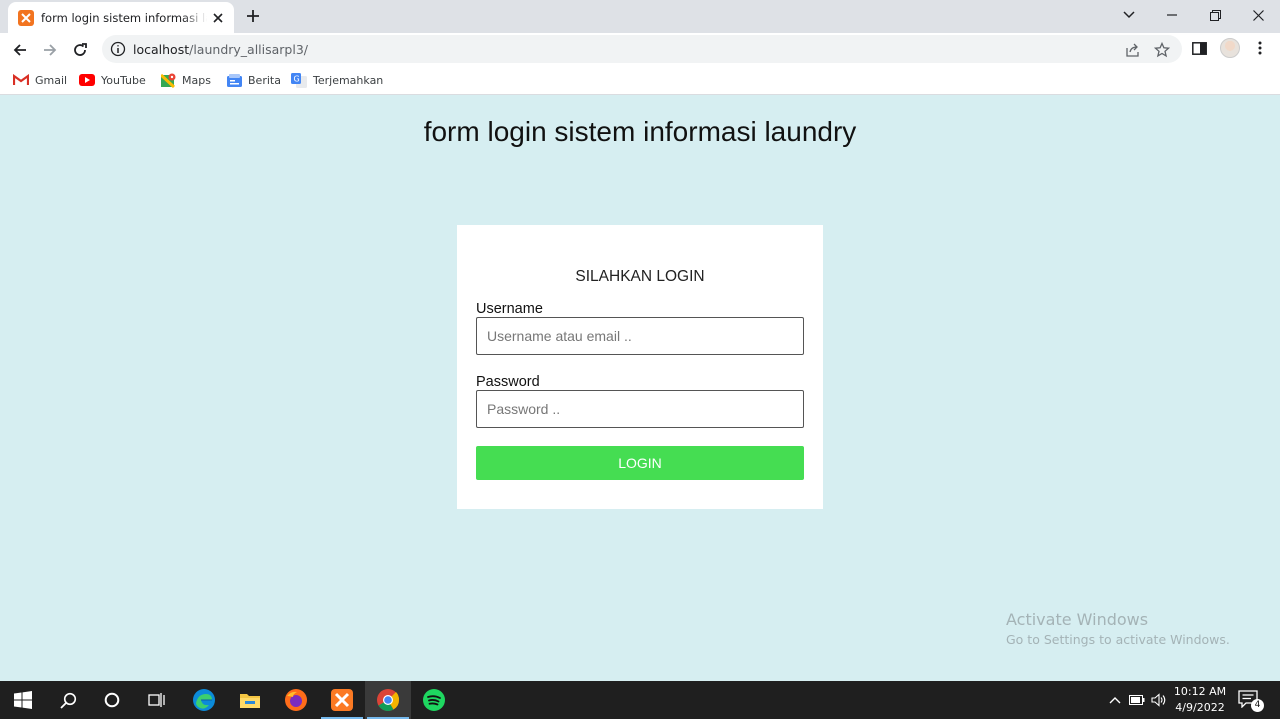  What do you see at coordinates (1215, 15) in the screenshot?
I see `restore-button` at bounding box center [1215, 15].